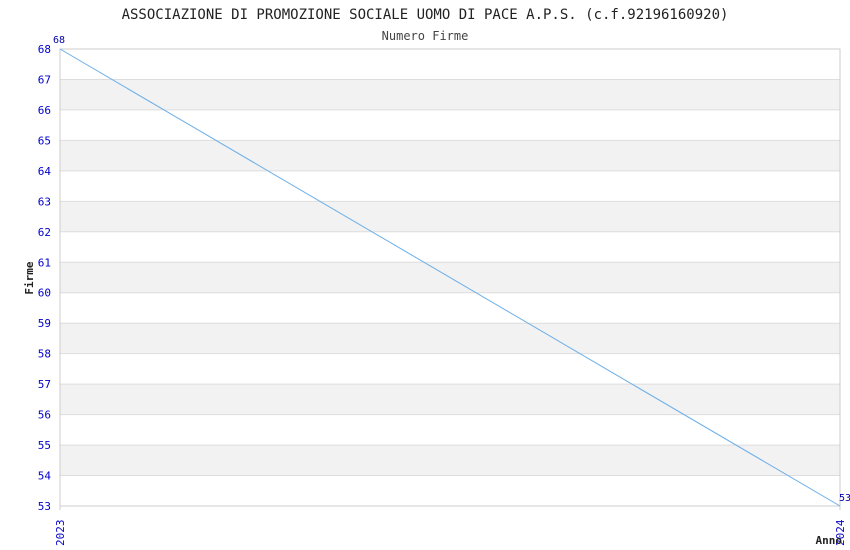 The width and height of the screenshot is (850, 550). What do you see at coordinates (829, 540) in the screenshot?
I see `x-axis-label: Anno` at bounding box center [829, 540].